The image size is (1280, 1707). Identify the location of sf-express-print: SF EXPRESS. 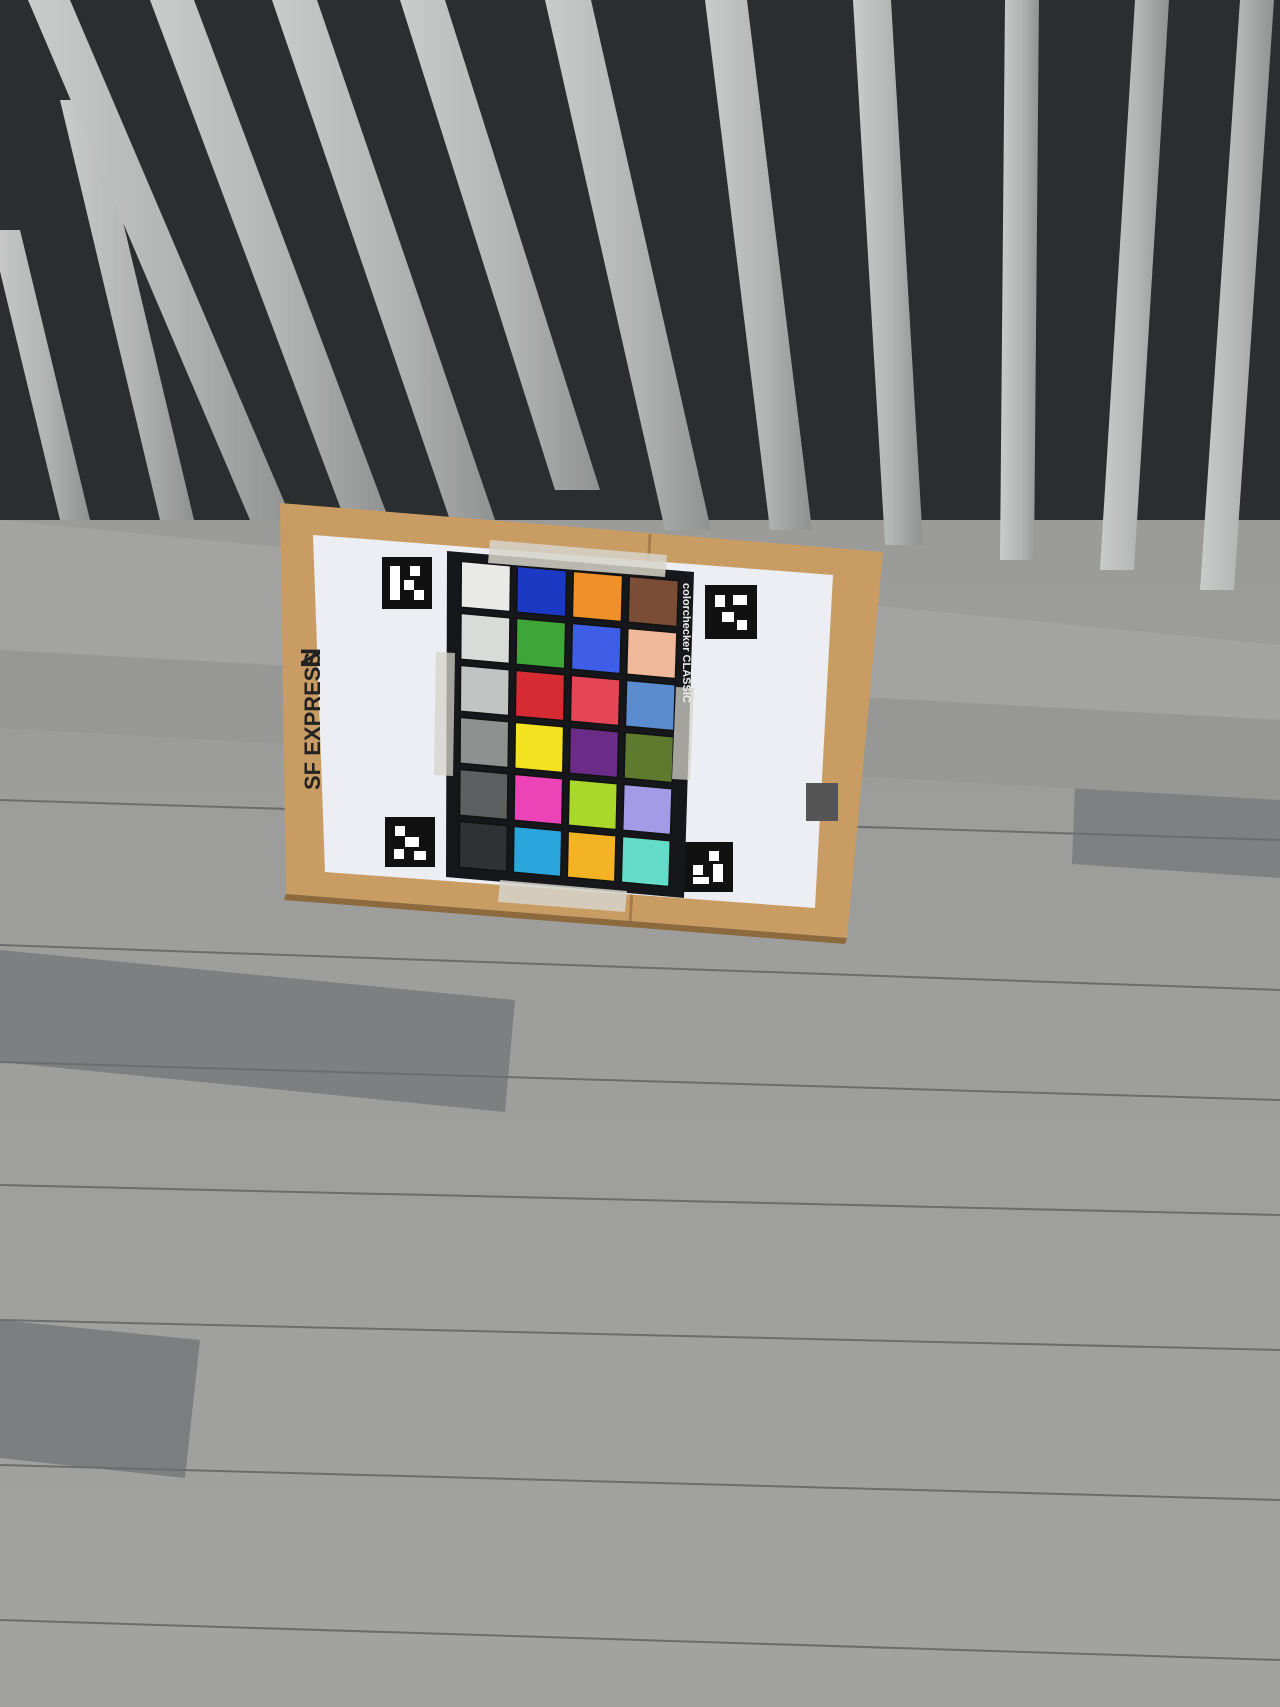
(312, 721).